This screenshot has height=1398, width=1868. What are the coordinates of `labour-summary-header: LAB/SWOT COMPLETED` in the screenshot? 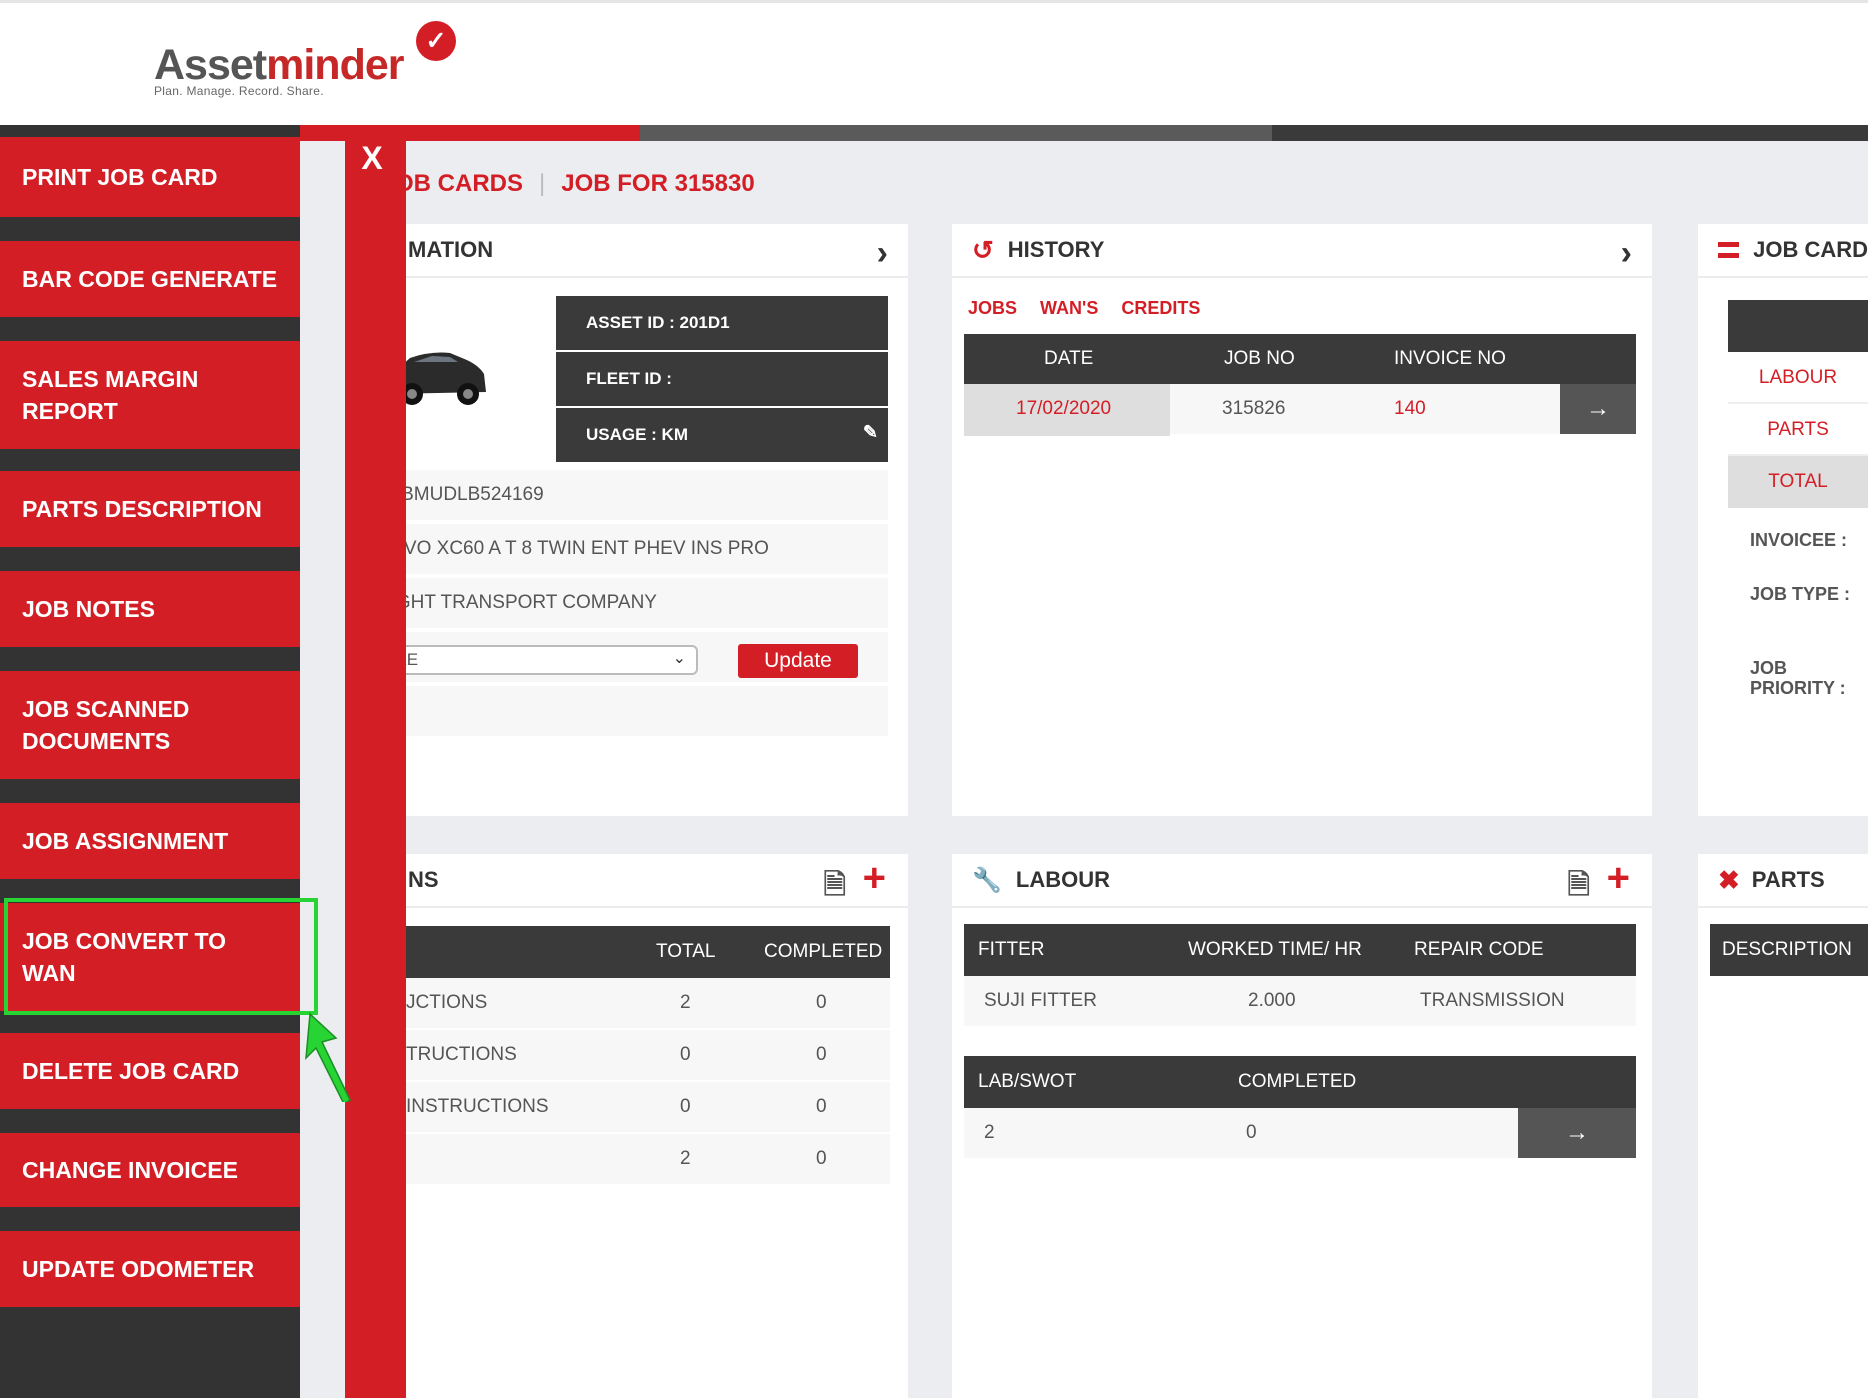 It's located at (1300, 1082).